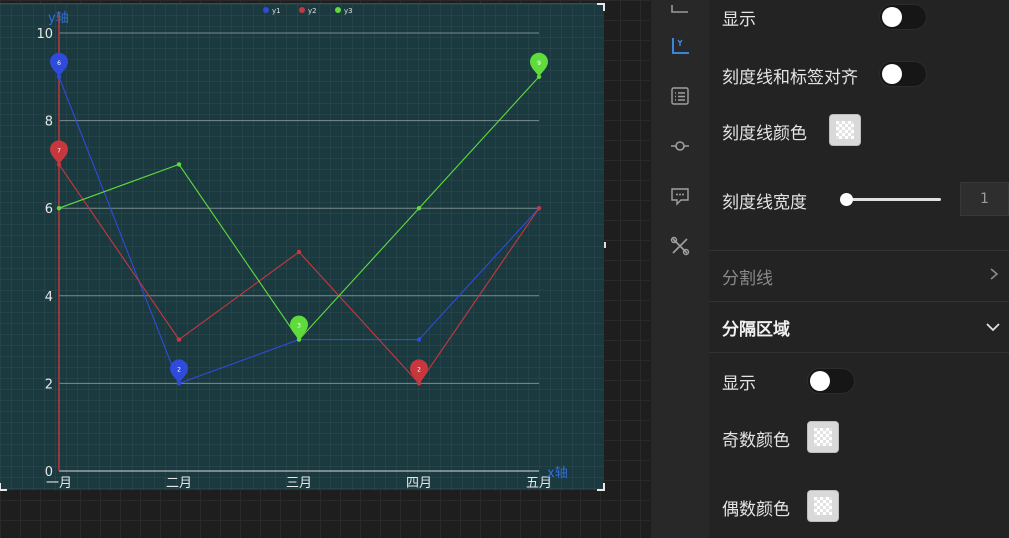 This screenshot has height=538, width=1009. I want to click on tick-width-input: 1, so click(984, 199).